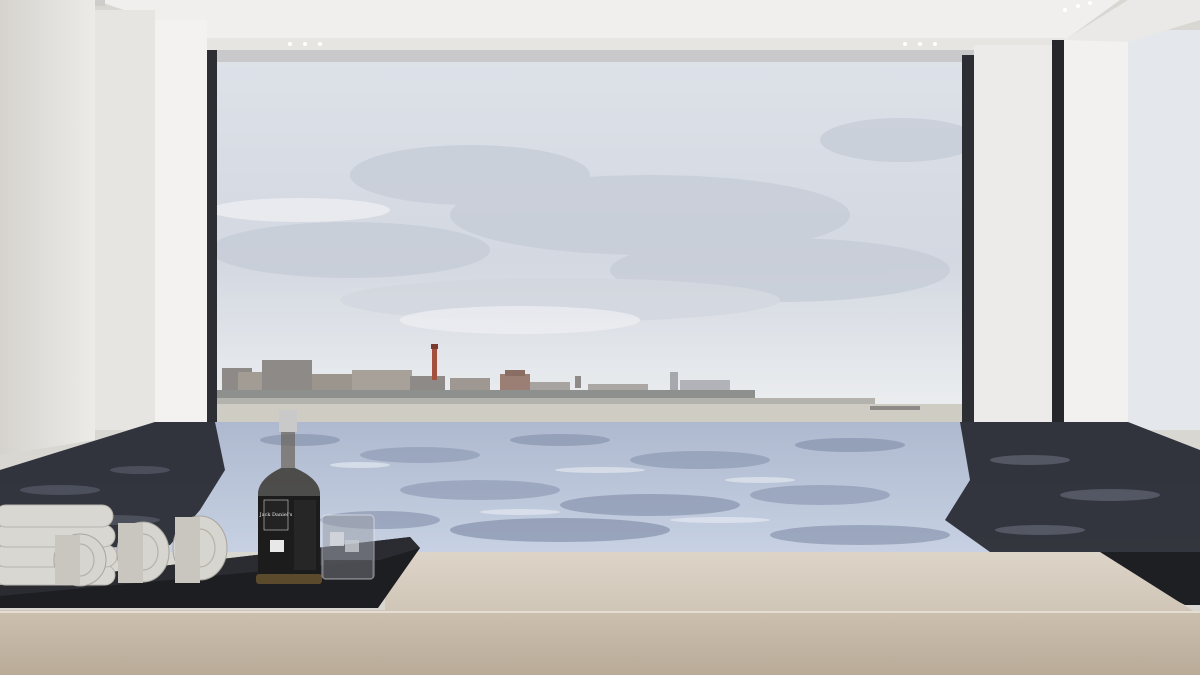  Describe the element at coordinates (212, 237) in the screenshot. I see `window-frame-left` at that location.